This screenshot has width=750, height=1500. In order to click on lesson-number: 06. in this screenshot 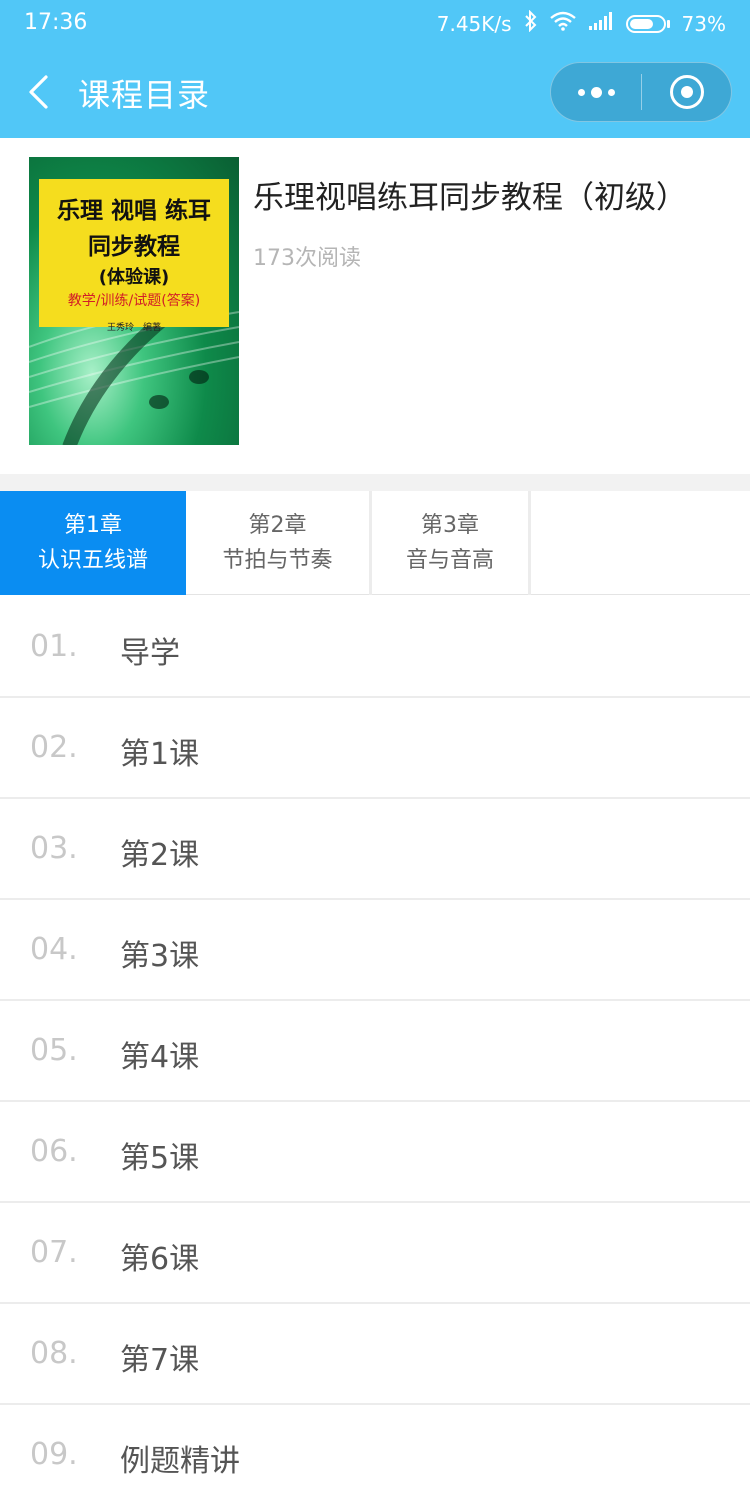, I will do `click(54, 1151)`.